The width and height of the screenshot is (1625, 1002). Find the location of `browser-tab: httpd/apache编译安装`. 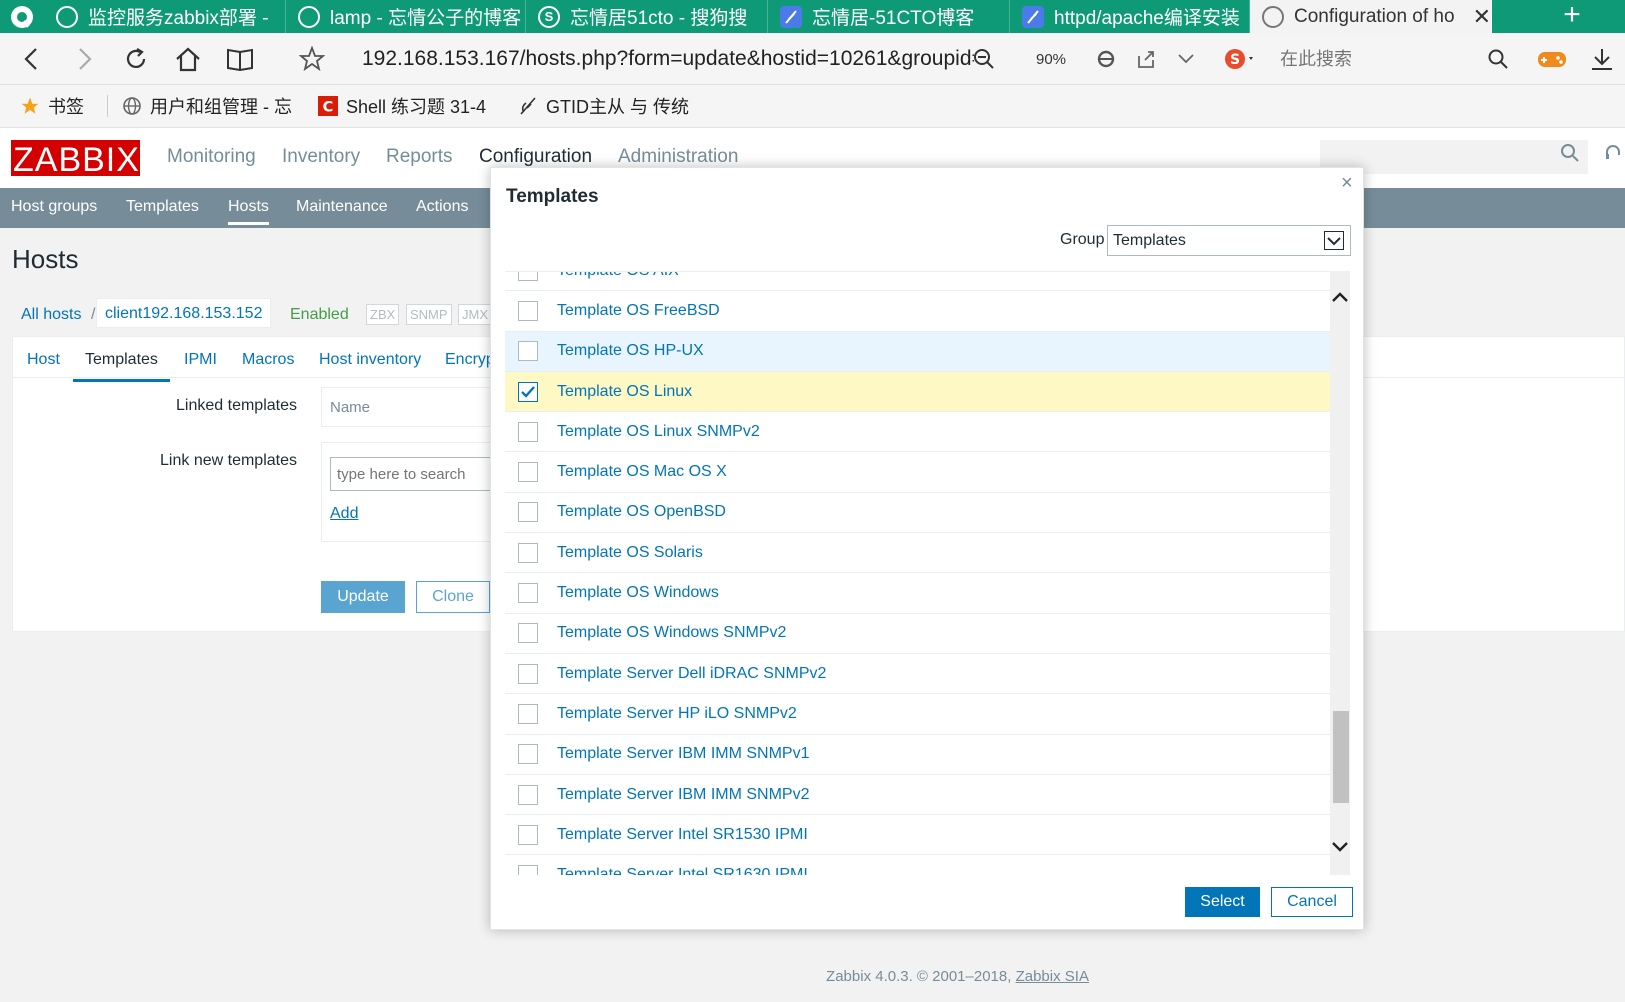

browser-tab: httpd/apache编译安装 is located at coordinates (1130, 16).